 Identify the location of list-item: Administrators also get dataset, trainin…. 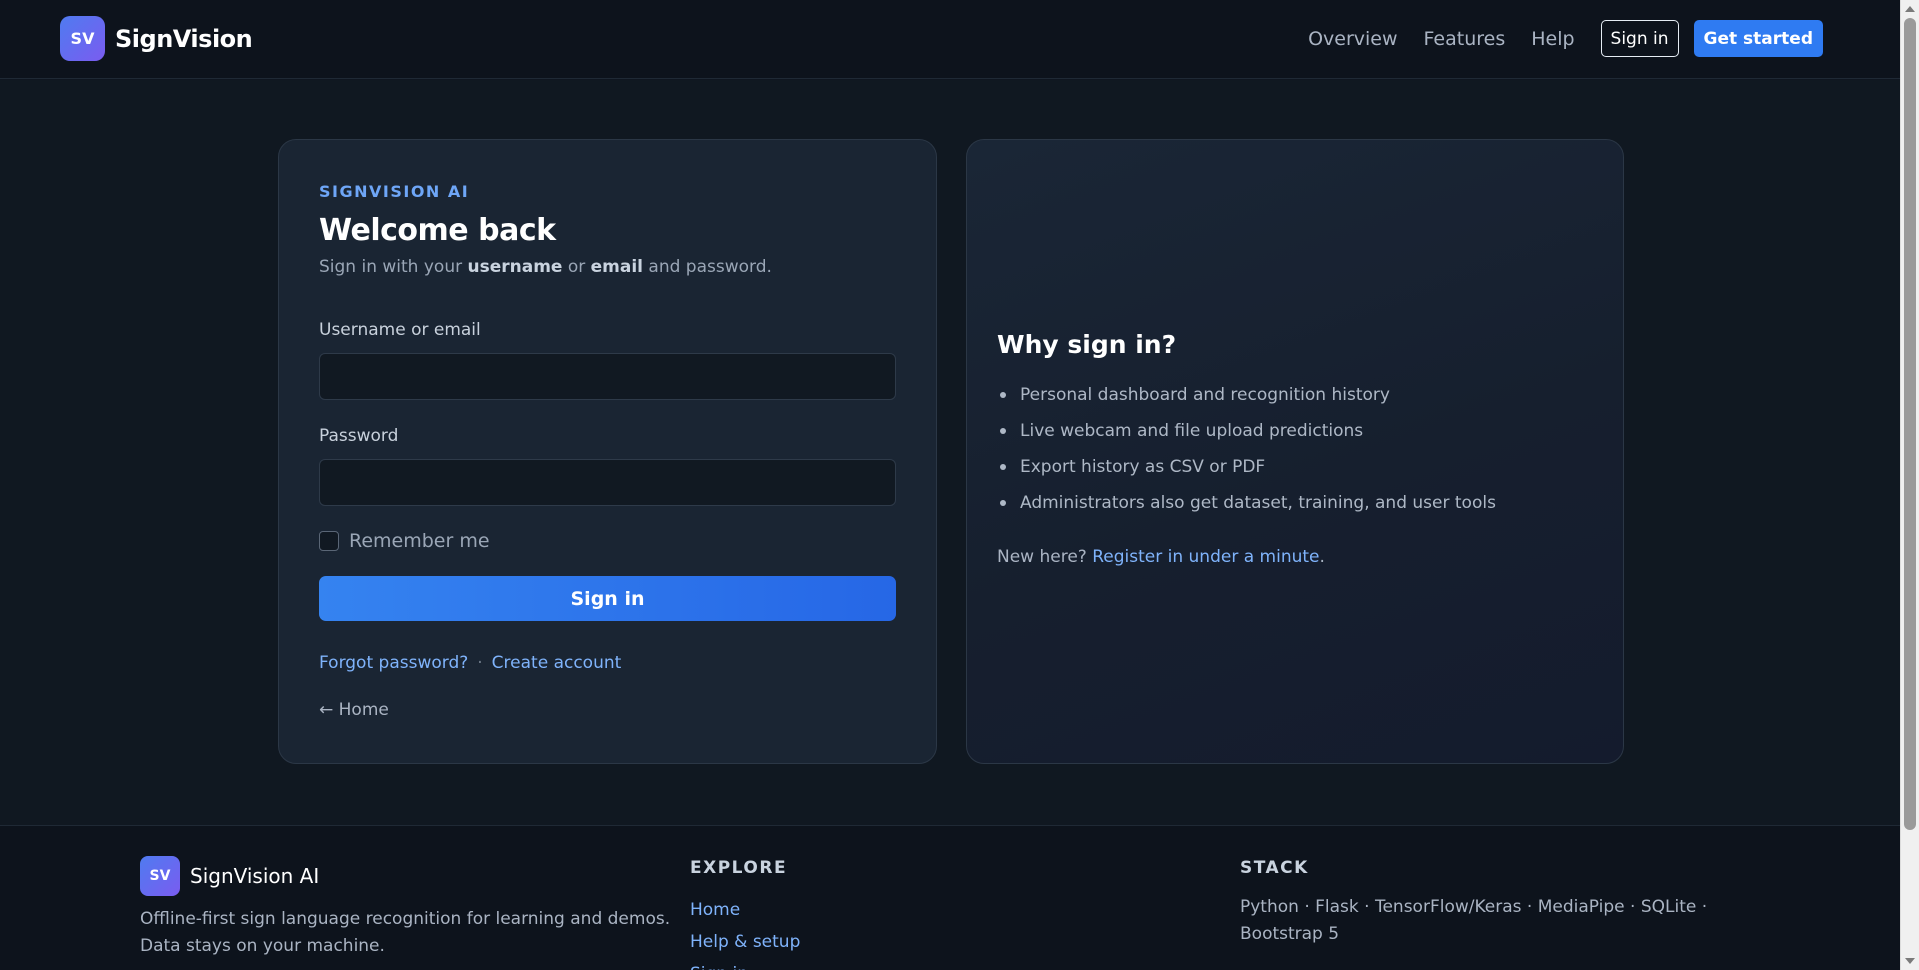
(1246, 503).